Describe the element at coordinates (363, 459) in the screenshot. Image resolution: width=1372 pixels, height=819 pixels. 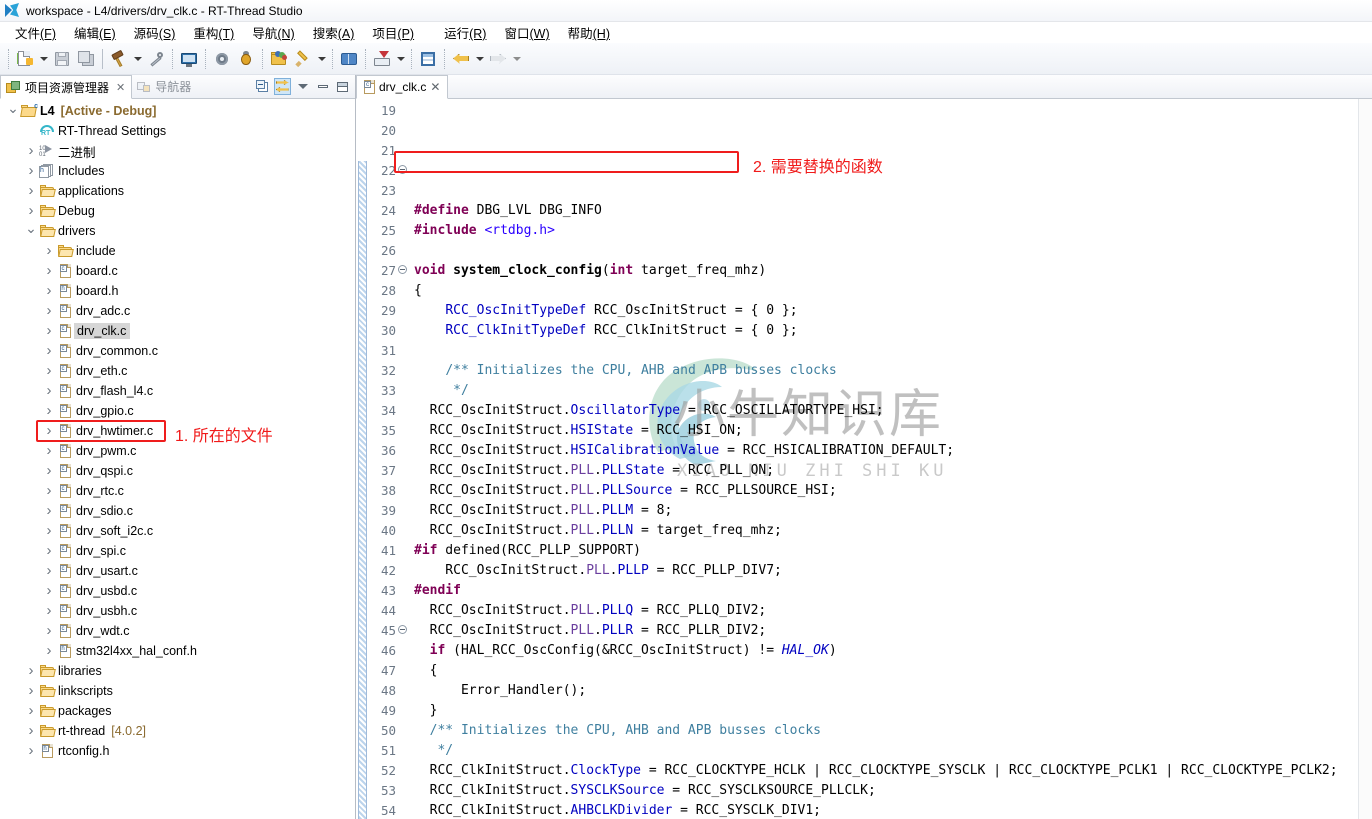
I see `marker-gutter` at that location.